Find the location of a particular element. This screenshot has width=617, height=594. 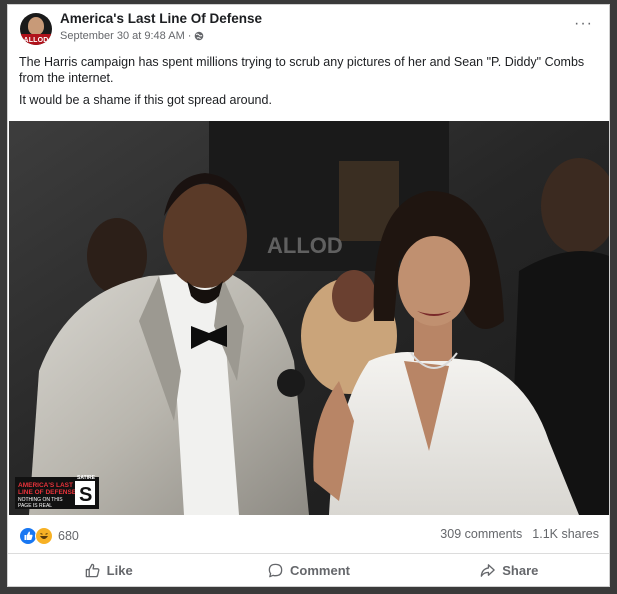

engagement-counts: 309 comments 1.1K shares is located at coordinates (519, 534).